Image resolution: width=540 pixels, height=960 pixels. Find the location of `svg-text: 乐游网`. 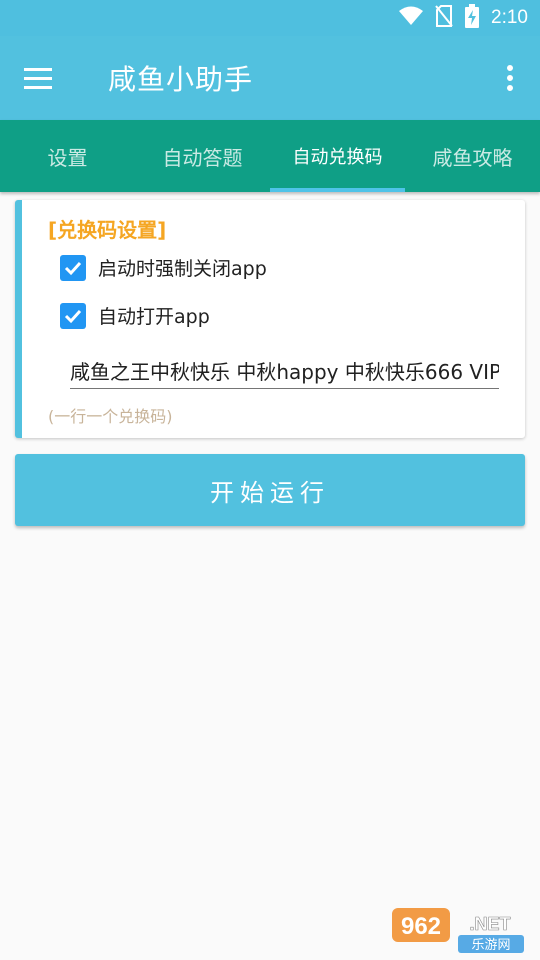

svg-text: 乐游网 is located at coordinates (490, 945).